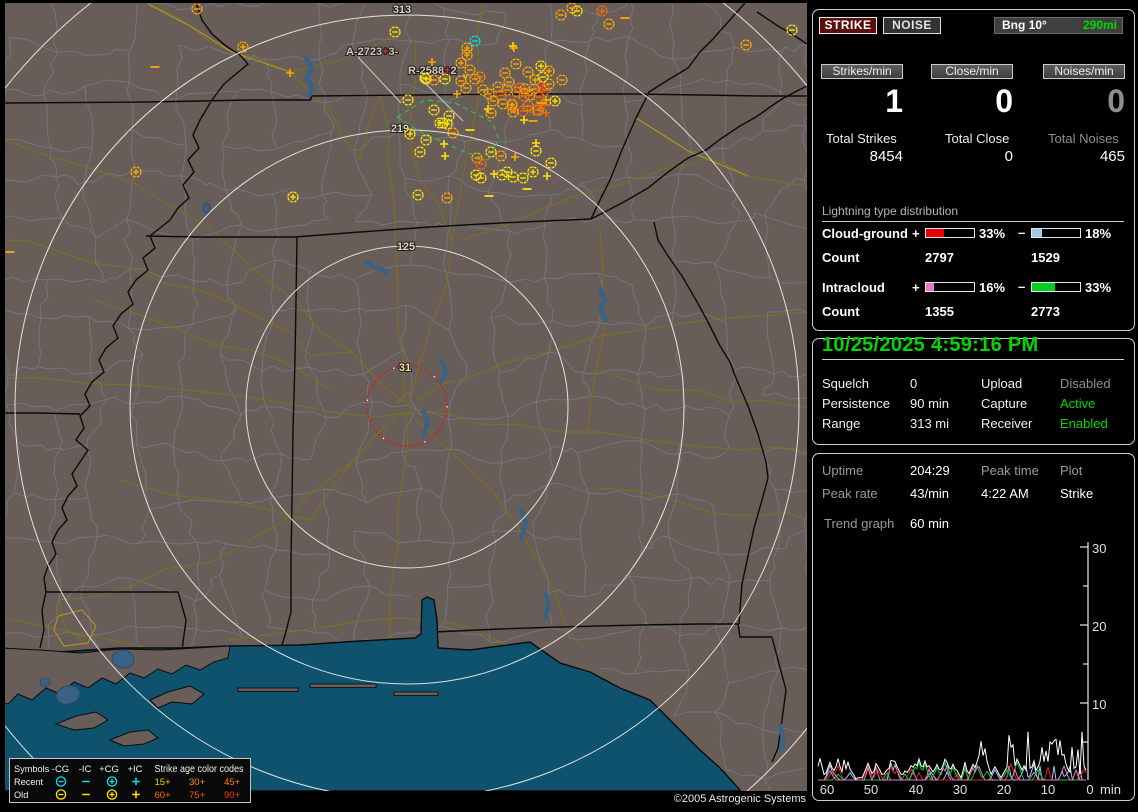 Image resolution: width=1138 pixels, height=812 pixels. I want to click on svg-text: -CG, so click(60, 769).